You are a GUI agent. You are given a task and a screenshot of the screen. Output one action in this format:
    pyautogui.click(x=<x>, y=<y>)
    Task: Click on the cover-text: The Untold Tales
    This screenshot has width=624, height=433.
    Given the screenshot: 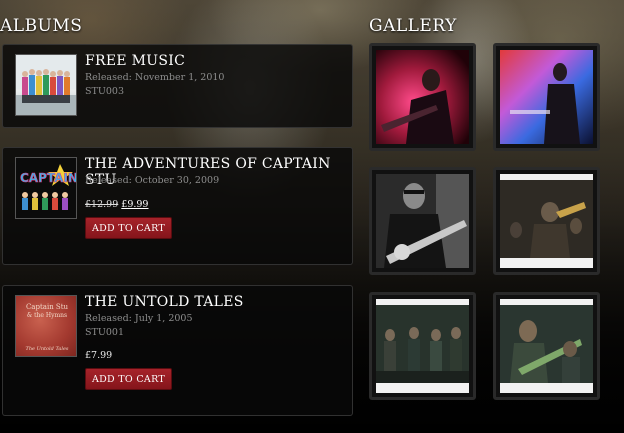 What is the action you would take?
    pyautogui.click(x=47, y=349)
    